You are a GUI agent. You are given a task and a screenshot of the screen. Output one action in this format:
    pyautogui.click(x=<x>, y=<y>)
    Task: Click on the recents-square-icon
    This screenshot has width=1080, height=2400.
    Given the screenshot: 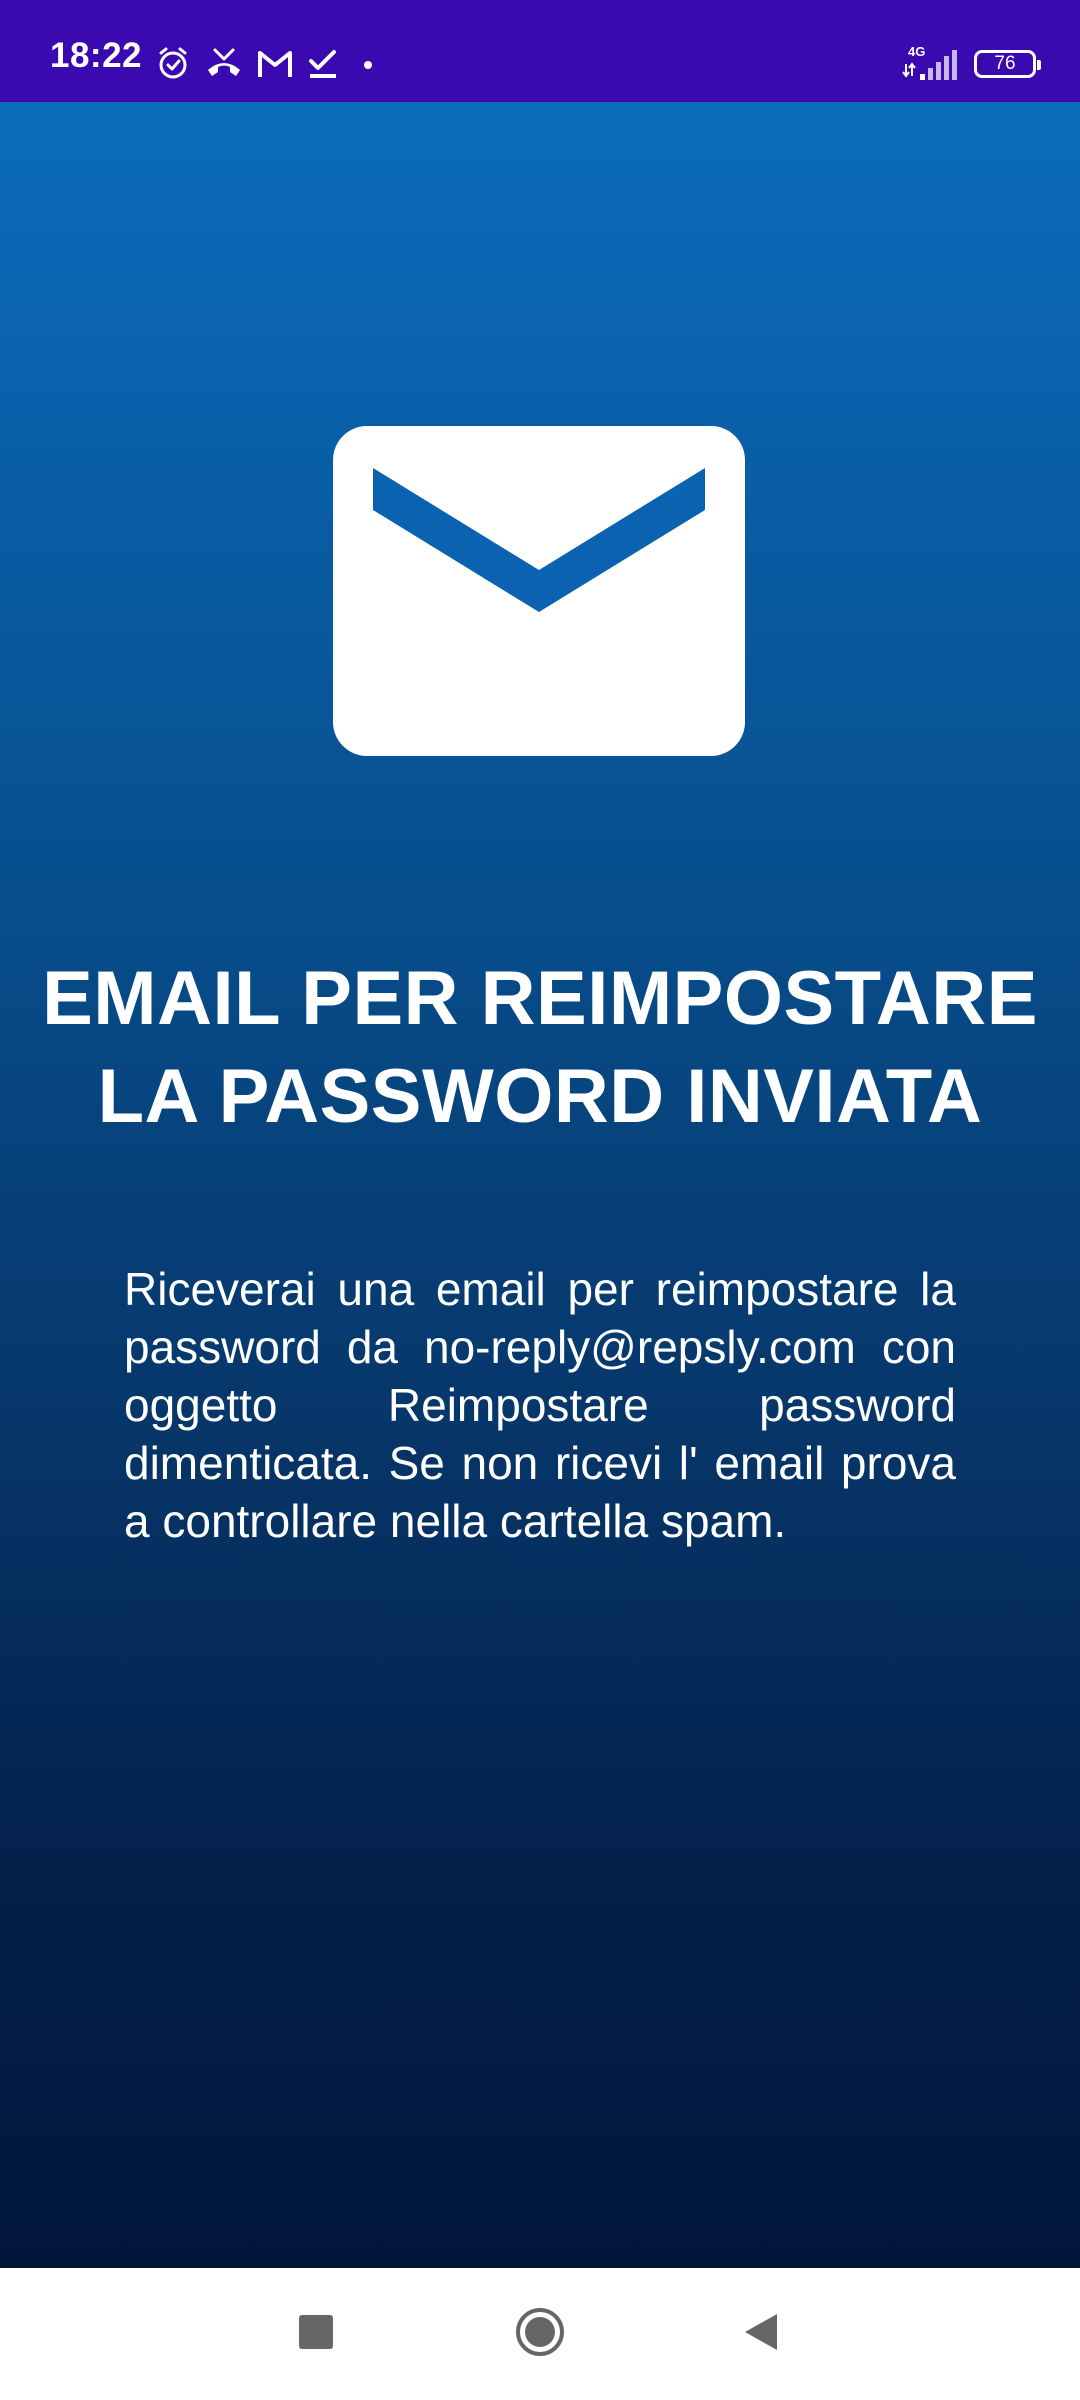 What is the action you would take?
    pyautogui.click(x=316, y=2334)
    